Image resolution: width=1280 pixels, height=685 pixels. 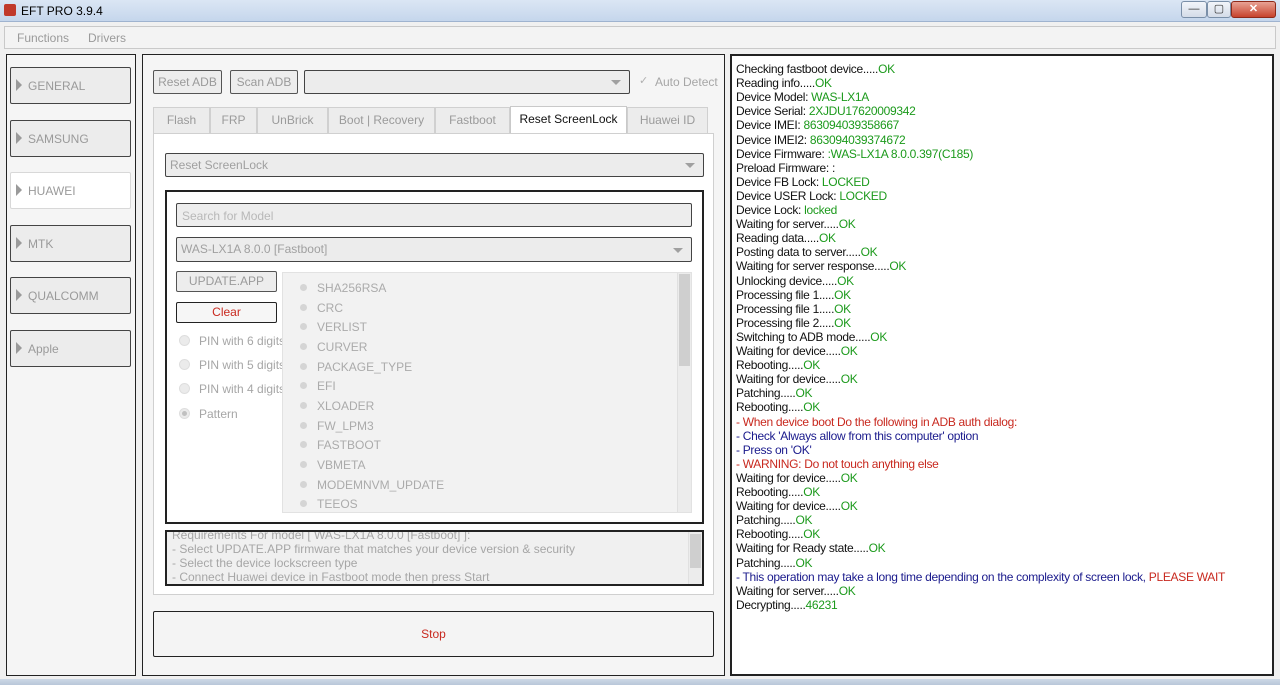 I want to click on auto-detect-label: Auto Detect, so click(x=686, y=82).